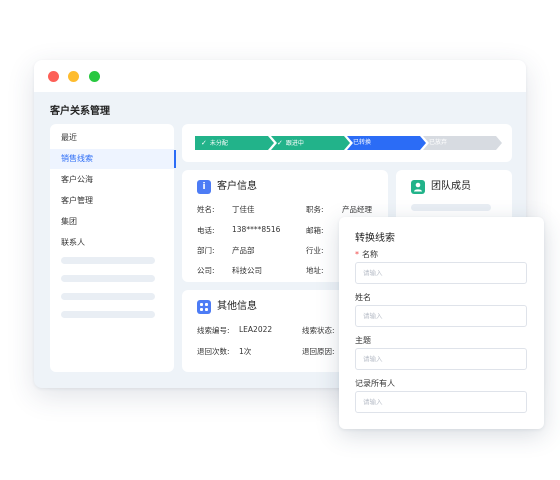  What do you see at coordinates (112, 201) in the screenshot?
I see `sidebar-item-customer-management: 客户管理` at bounding box center [112, 201].